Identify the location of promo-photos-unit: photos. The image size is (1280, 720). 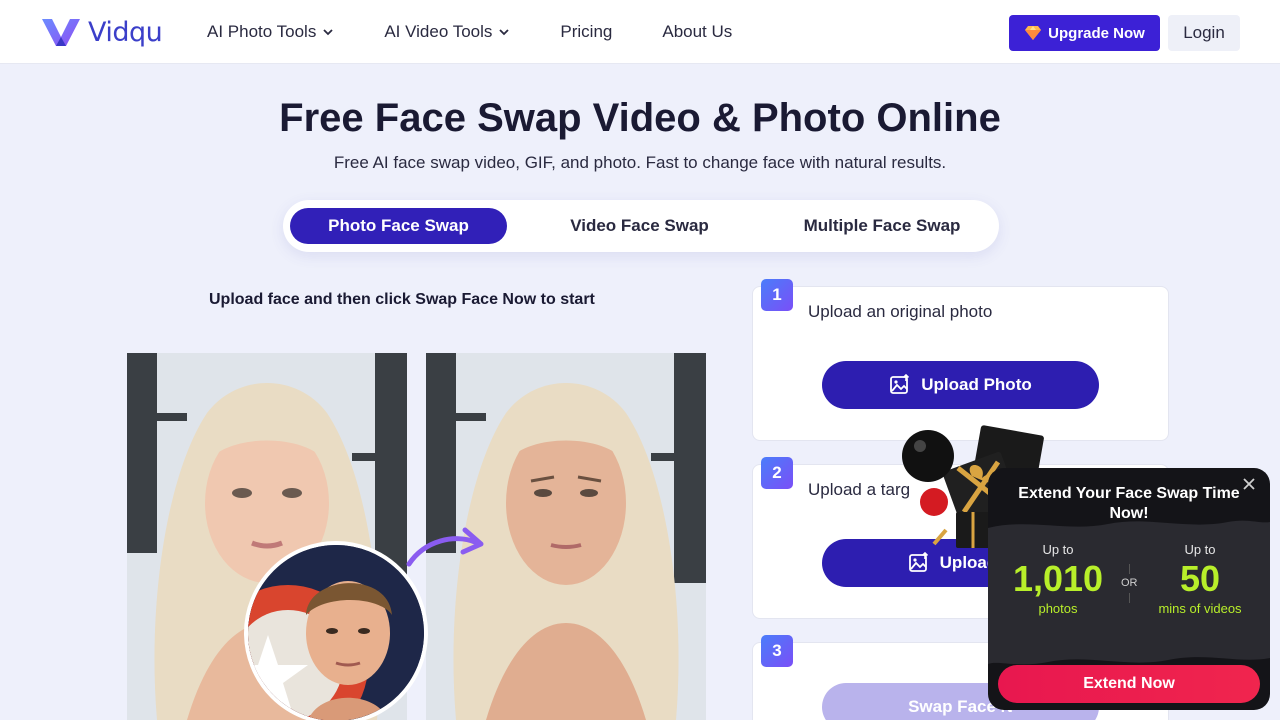
(1058, 608).